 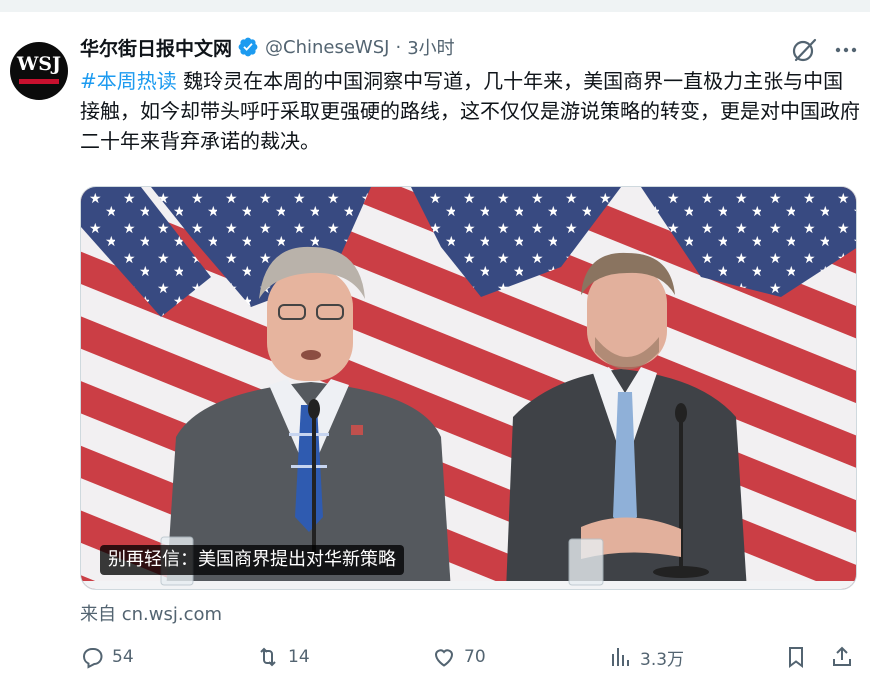 What do you see at coordinates (128, 81) in the screenshot?
I see `hashtag-link: #本周热读` at bounding box center [128, 81].